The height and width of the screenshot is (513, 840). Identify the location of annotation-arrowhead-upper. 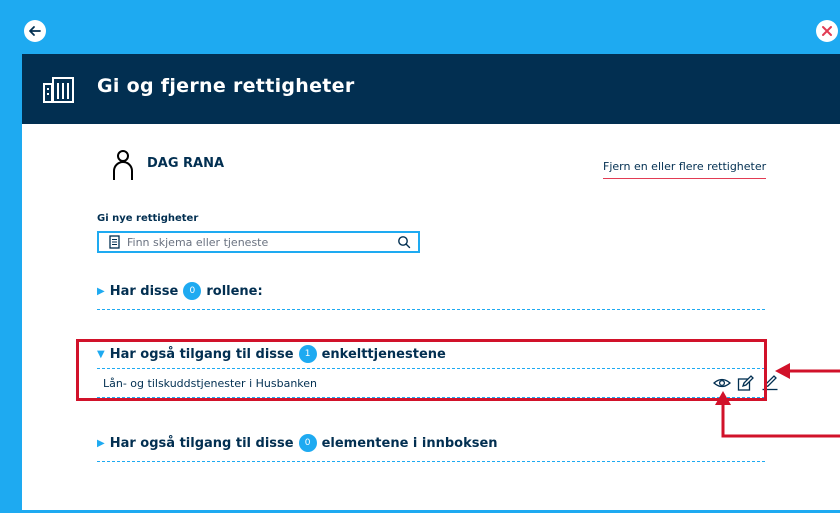
(782, 371).